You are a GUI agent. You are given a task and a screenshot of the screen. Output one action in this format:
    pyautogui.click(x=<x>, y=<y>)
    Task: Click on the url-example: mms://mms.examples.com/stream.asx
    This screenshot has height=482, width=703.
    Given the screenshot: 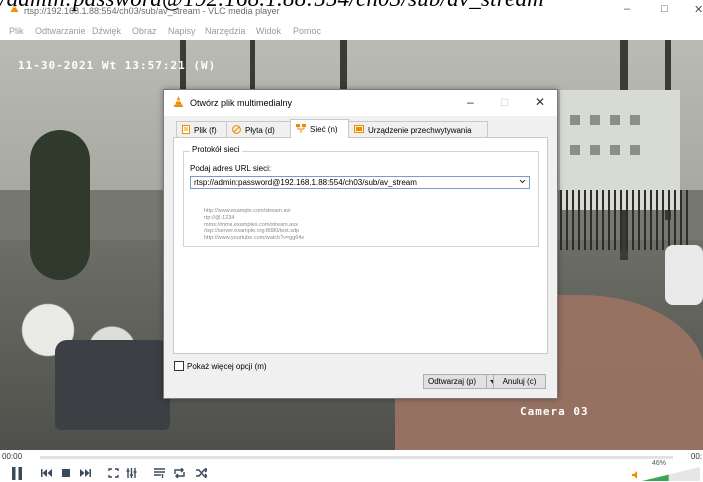 What is the action you would take?
    pyautogui.click(x=251, y=224)
    